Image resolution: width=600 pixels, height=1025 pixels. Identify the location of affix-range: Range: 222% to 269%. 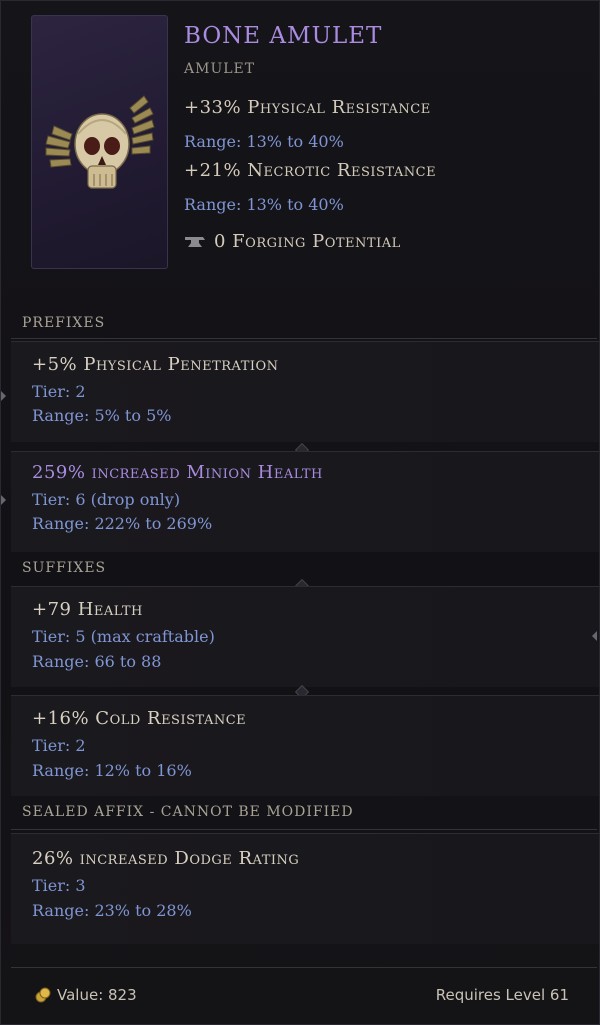
(122, 523).